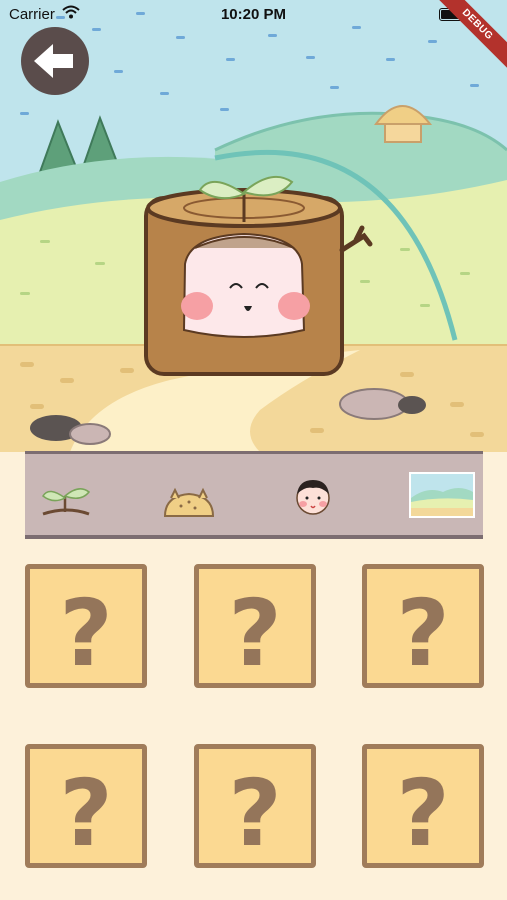 The width and height of the screenshot is (507, 900). What do you see at coordinates (254, 495) in the screenshot?
I see `stage-strip` at bounding box center [254, 495].